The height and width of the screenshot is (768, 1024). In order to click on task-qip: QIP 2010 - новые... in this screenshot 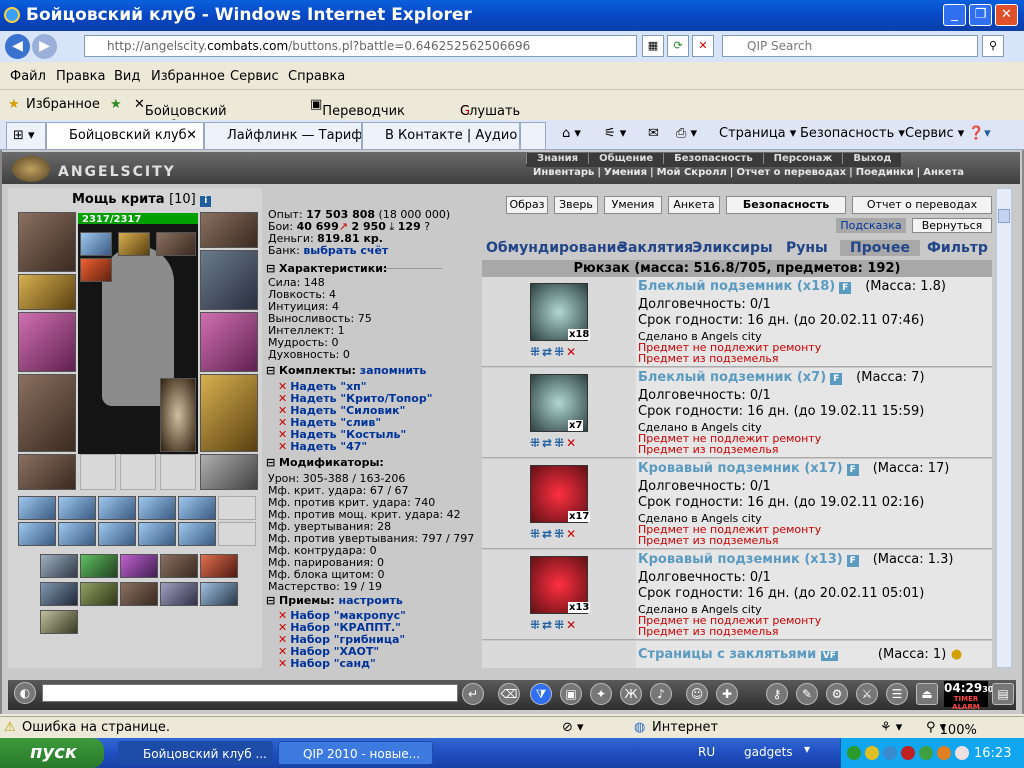, I will do `click(355, 753)`.